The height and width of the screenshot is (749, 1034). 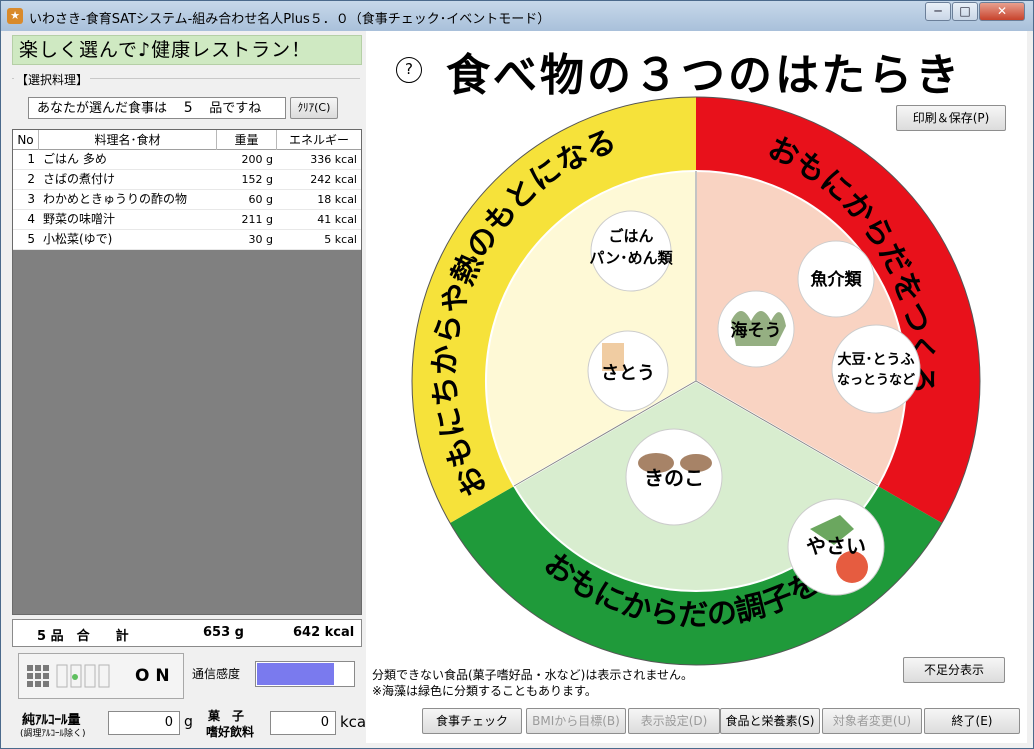 I want to click on mushroom-item: きのこ, so click(x=674, y=477).